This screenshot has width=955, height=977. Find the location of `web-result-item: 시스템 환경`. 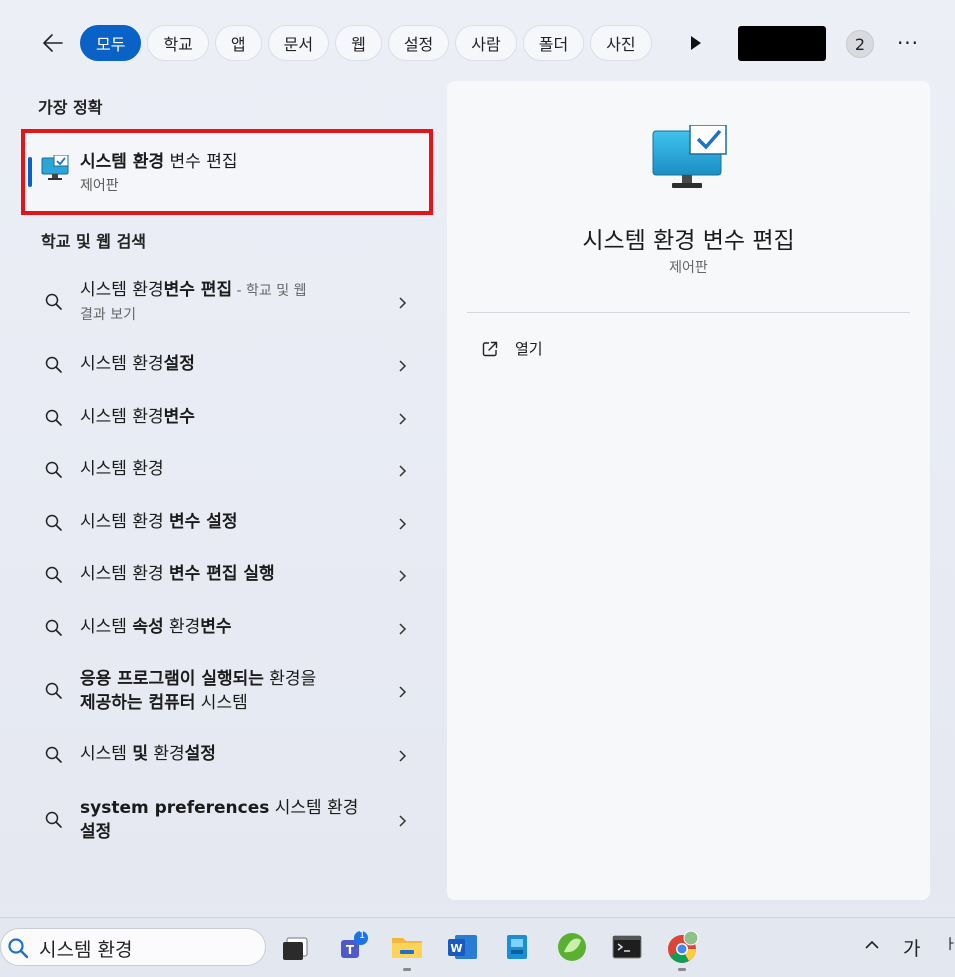

web-result-item: 시스템 환경 is located at coordinates (227, 470).